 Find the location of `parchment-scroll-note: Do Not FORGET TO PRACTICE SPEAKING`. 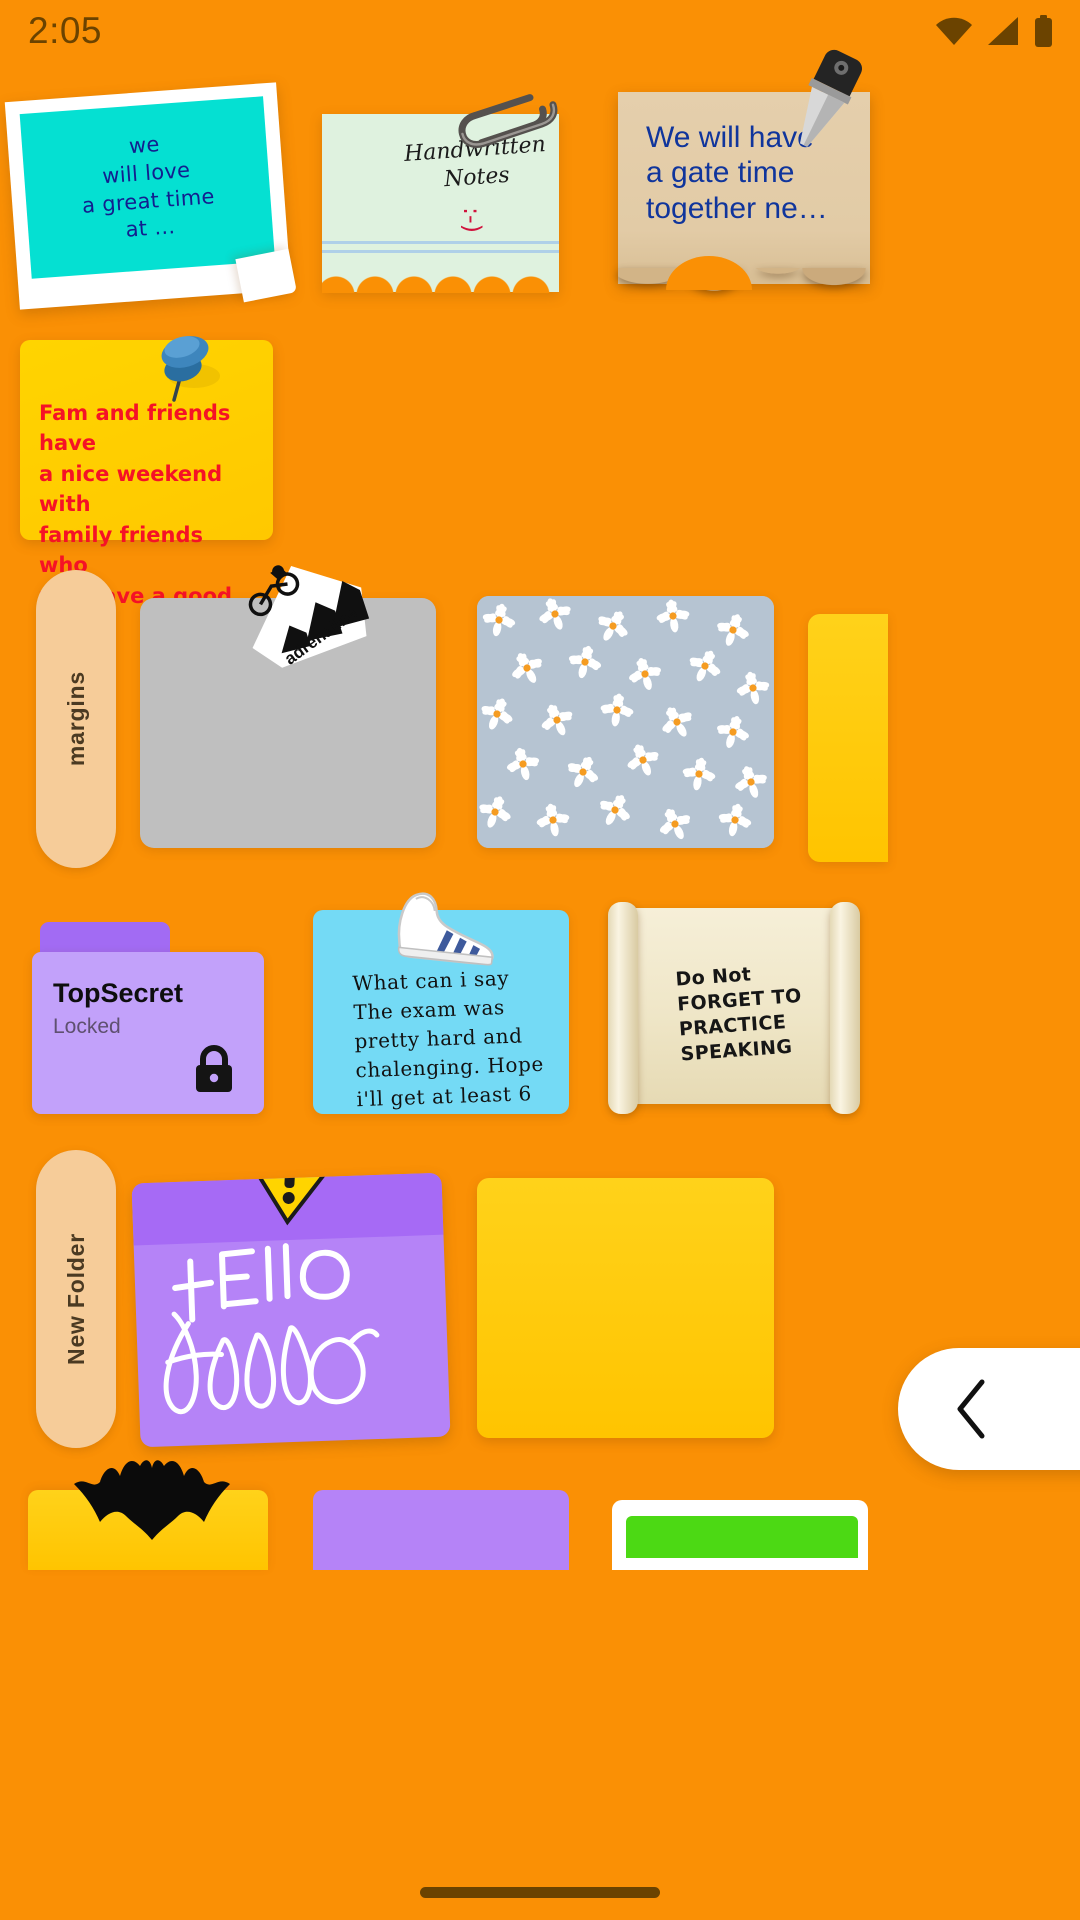

parchment-scroll-note: Do Not FORGET TO PRACTICE SPEAKING is located at coordinates (734, 1006).